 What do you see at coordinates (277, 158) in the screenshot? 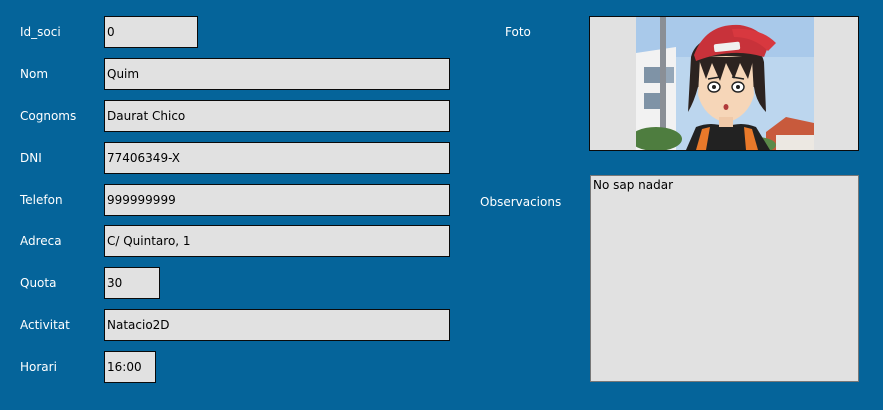
I see `dni-field` at bounding box center [277, 158].